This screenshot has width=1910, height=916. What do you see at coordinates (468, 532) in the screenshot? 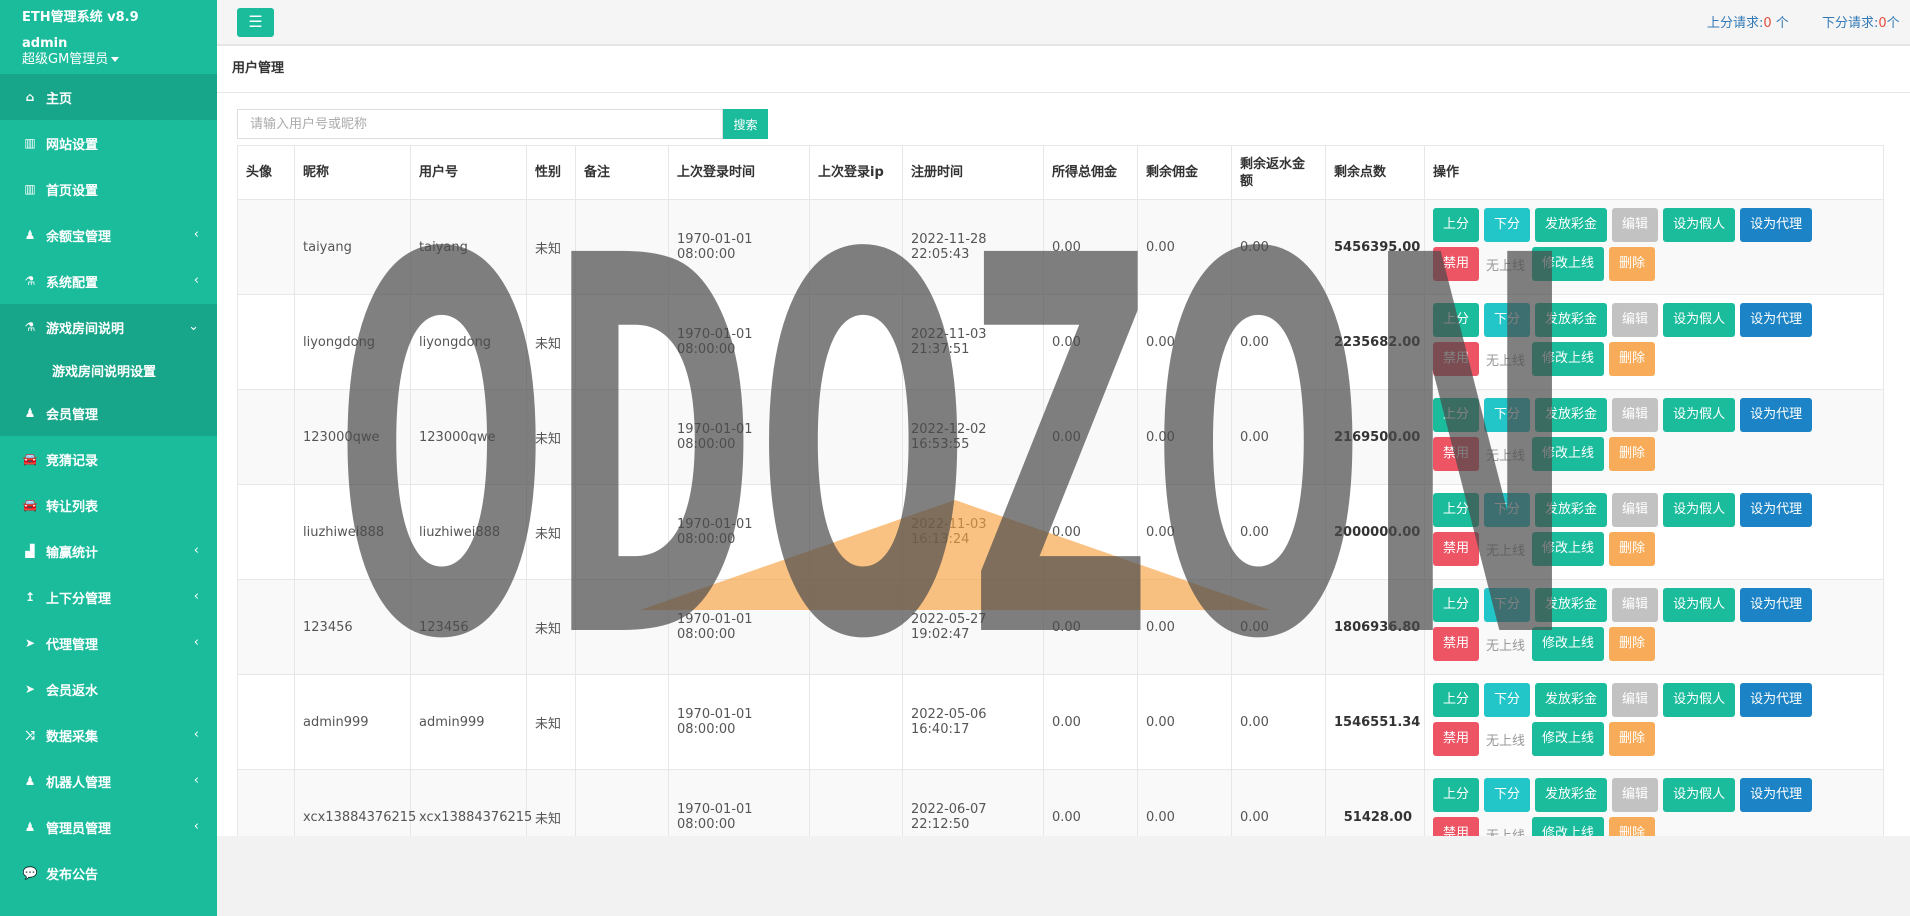
I see `cell-uid: liuzhiwei888` at bounding box center [468, 532].